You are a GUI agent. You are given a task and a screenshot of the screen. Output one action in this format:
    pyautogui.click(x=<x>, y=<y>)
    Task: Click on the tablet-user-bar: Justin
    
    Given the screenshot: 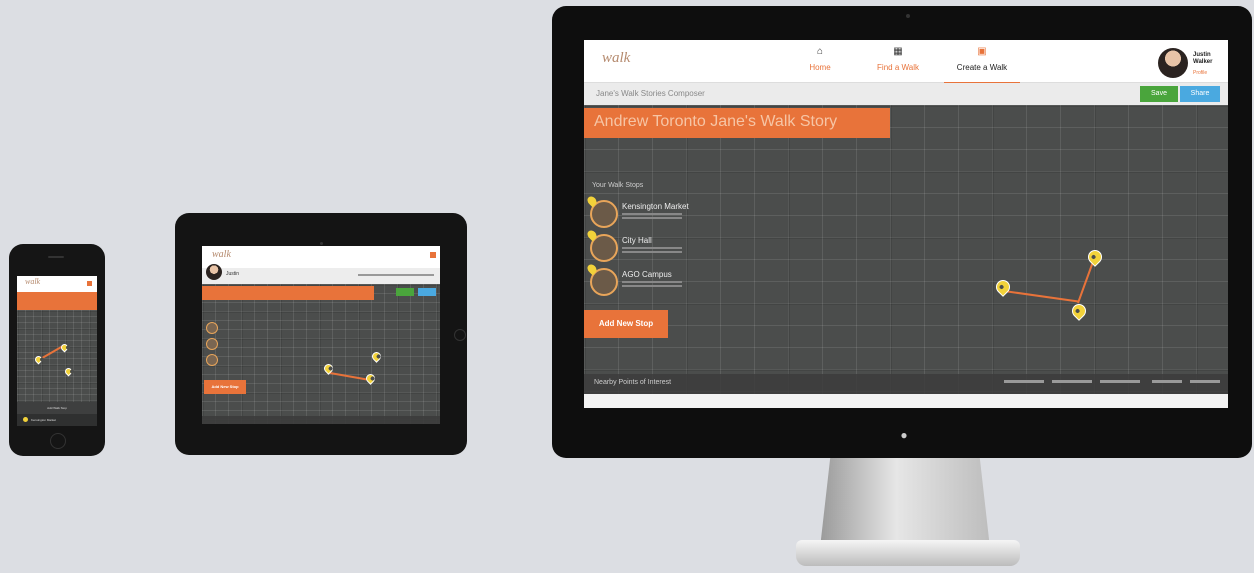 What is the action you would take?
    pyautogui.click(x=321, y=274)
    